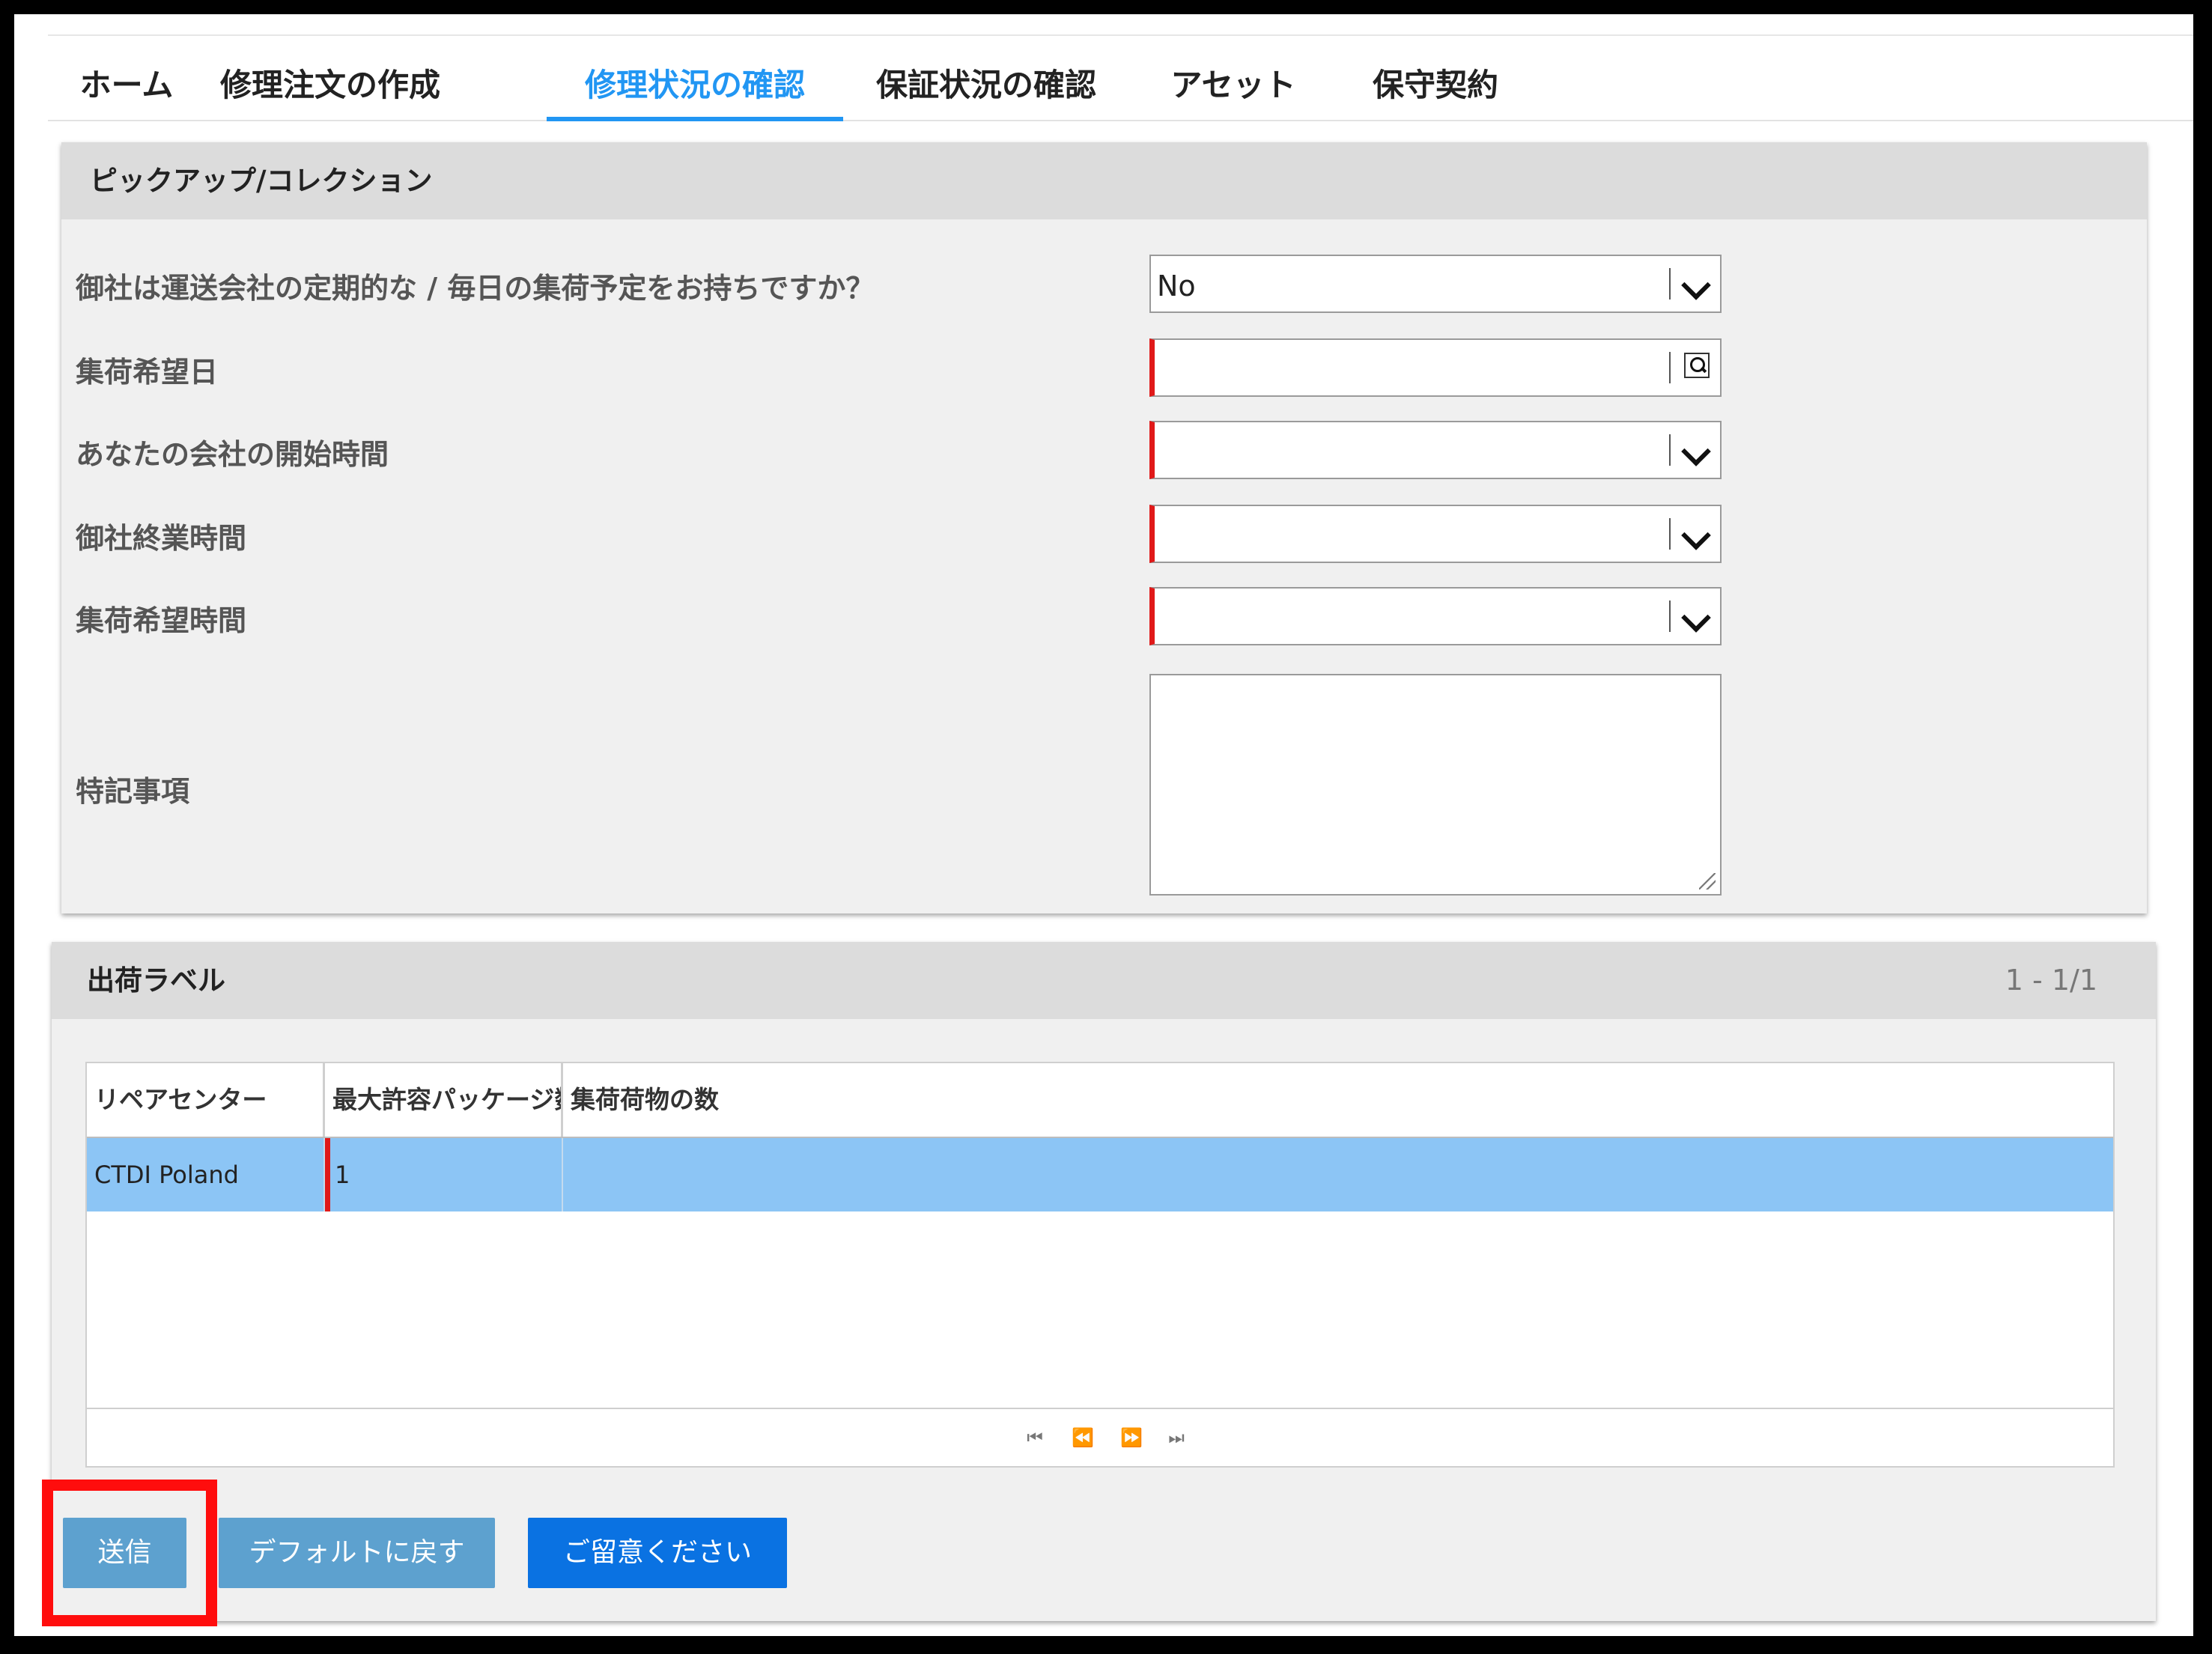 The height and width of the screenshot is (1654, 2212). I want to click on pickup-panel-header: ピックアップ/コレクション, so click(1104, 180).